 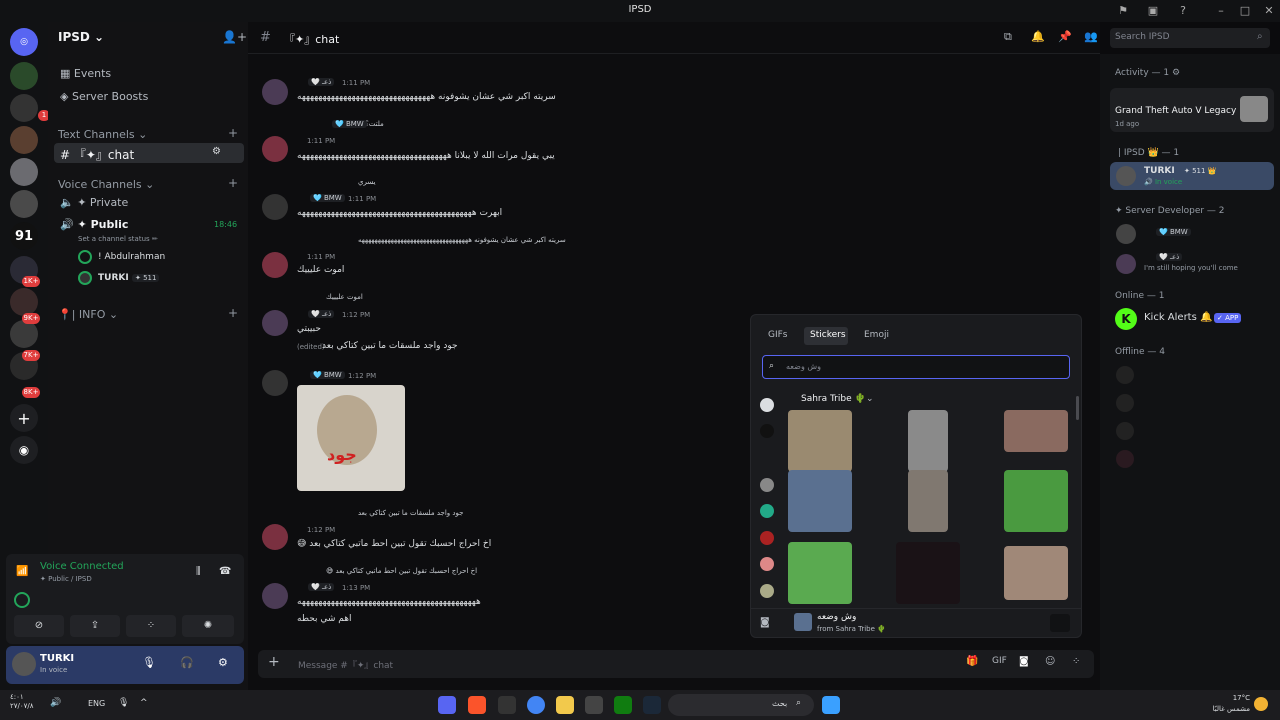 What do you see at coordinates (1173, 232) in the screenshot?
I see `member-name: 🩵 BMW` at bounding box center [1173, 232].